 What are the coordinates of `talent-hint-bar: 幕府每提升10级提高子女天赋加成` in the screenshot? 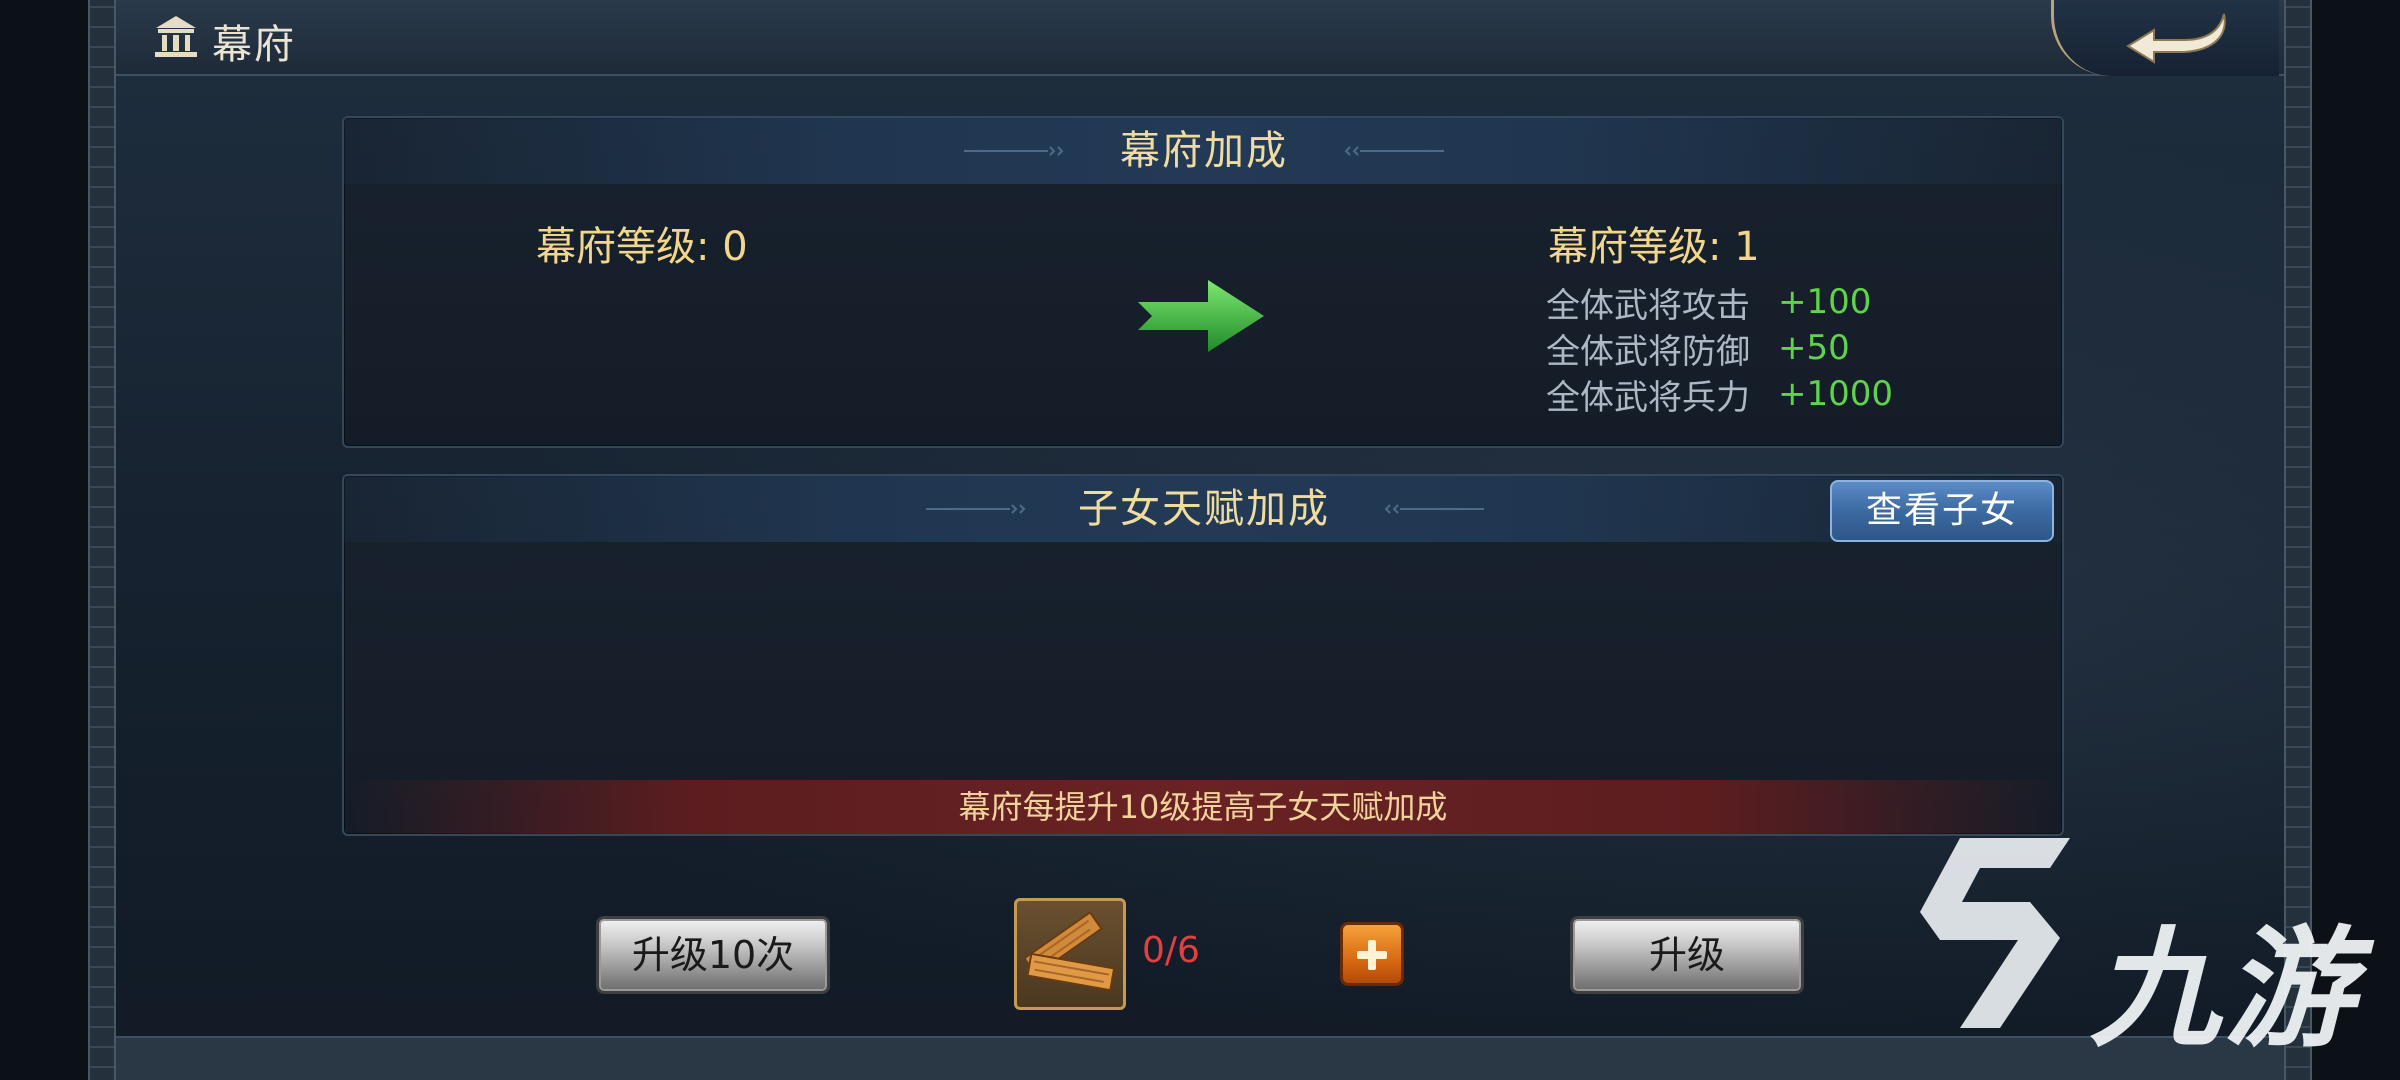 It's located at (1203, 807).